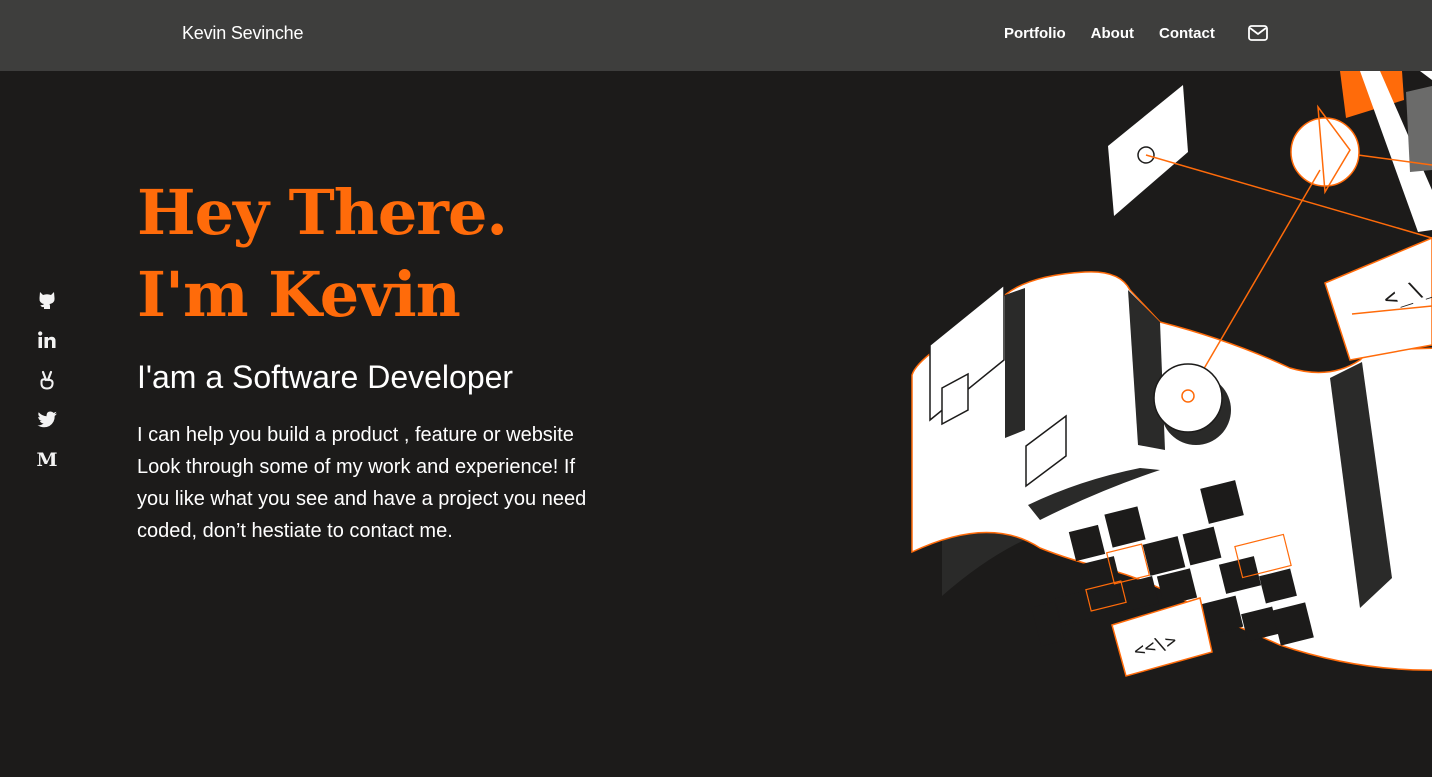  What do you see at coordinates (1136, 34) in the screenshot?
I see `main-nav: Portfolio About Contact` at bounding box center [1136, 34].